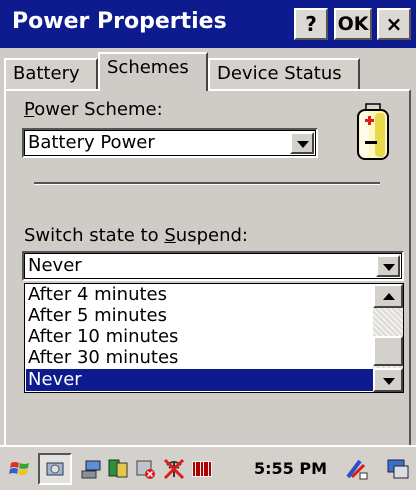 The height and width of the screenshot is (490, 416). I want to click on list-item: After 30 minutes, so click(199, 358).